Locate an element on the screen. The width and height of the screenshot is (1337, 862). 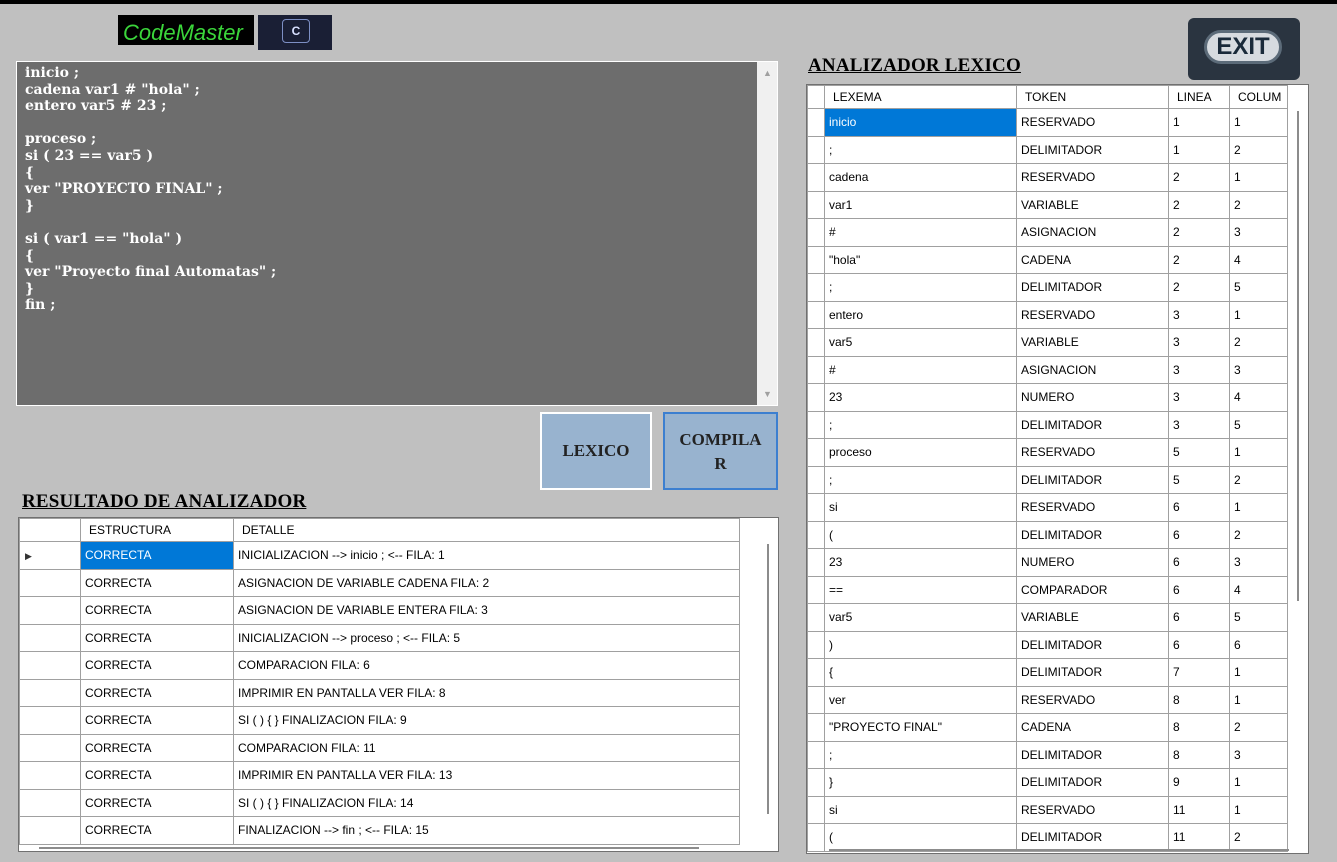
table-row: } DELIMITADOR 9 1 is located at coordinates (1047, 782).